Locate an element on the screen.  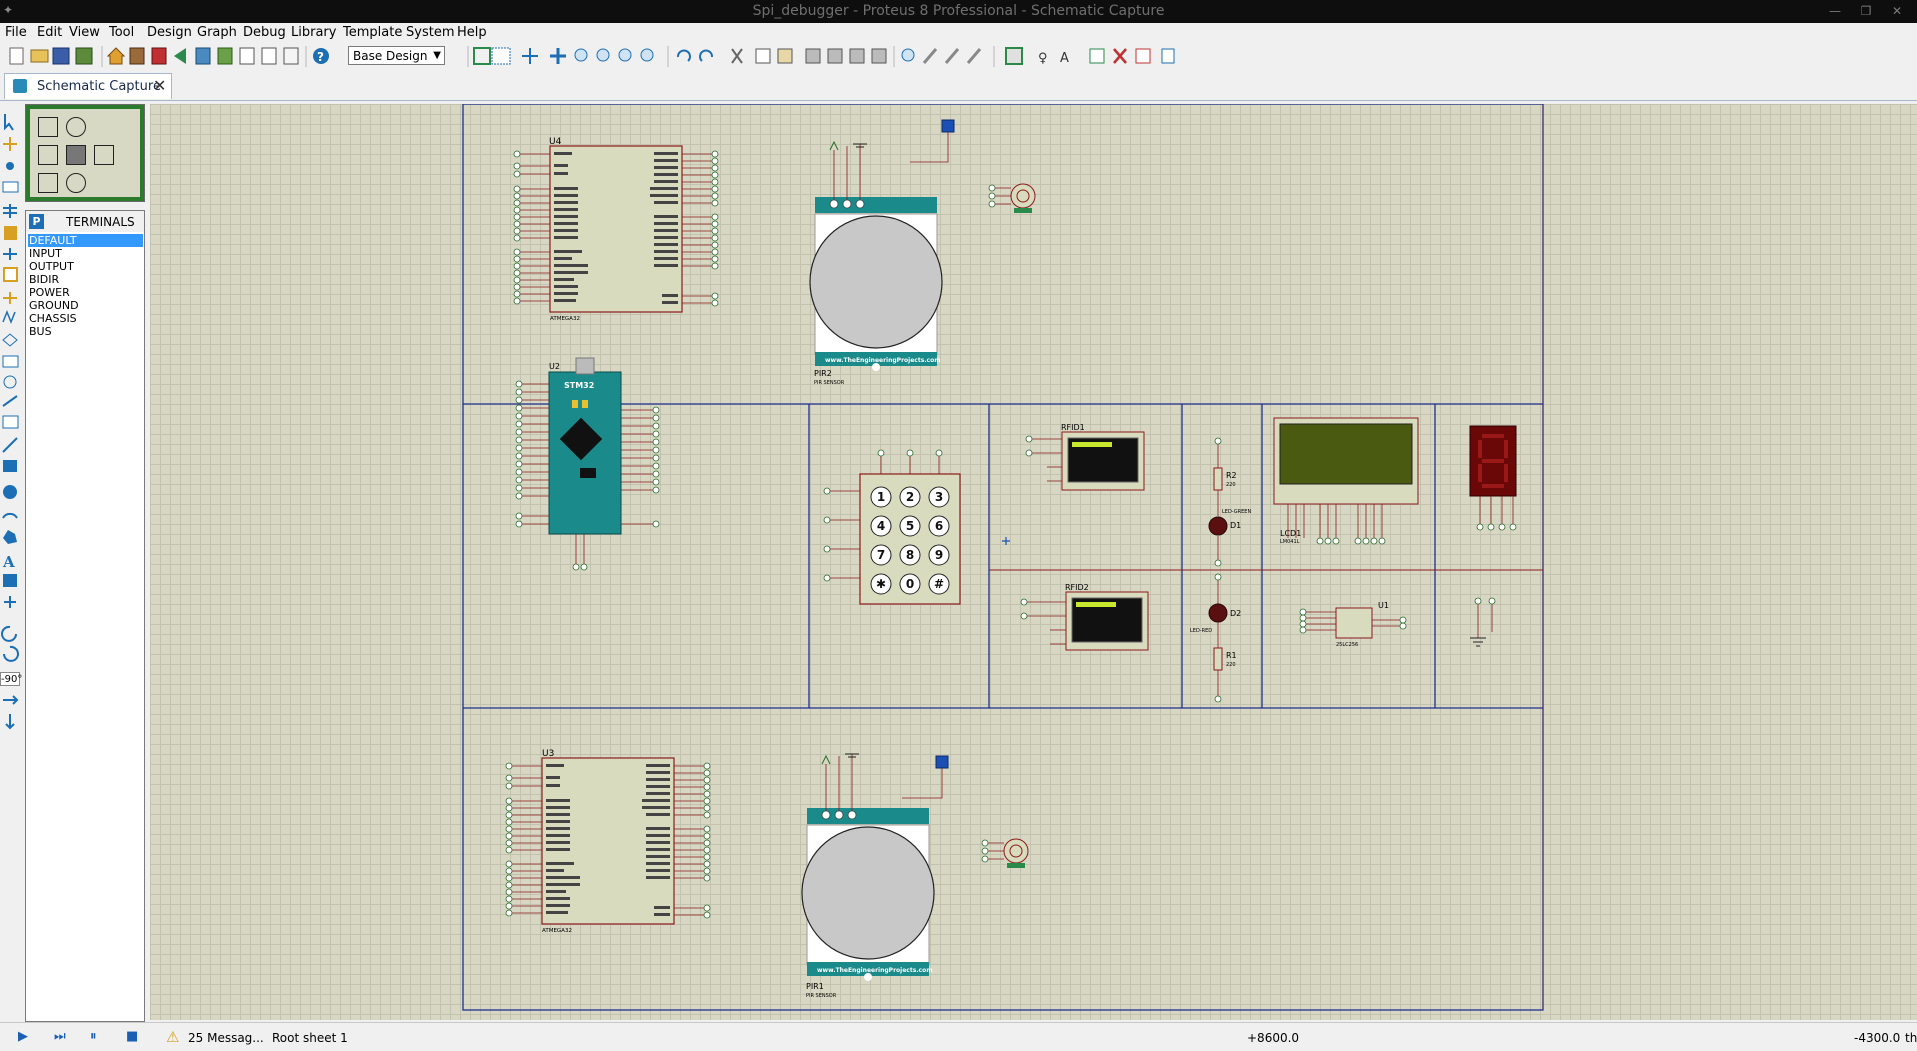
terminal-chassis: CHASSIS is located at coordinates (85, 318).